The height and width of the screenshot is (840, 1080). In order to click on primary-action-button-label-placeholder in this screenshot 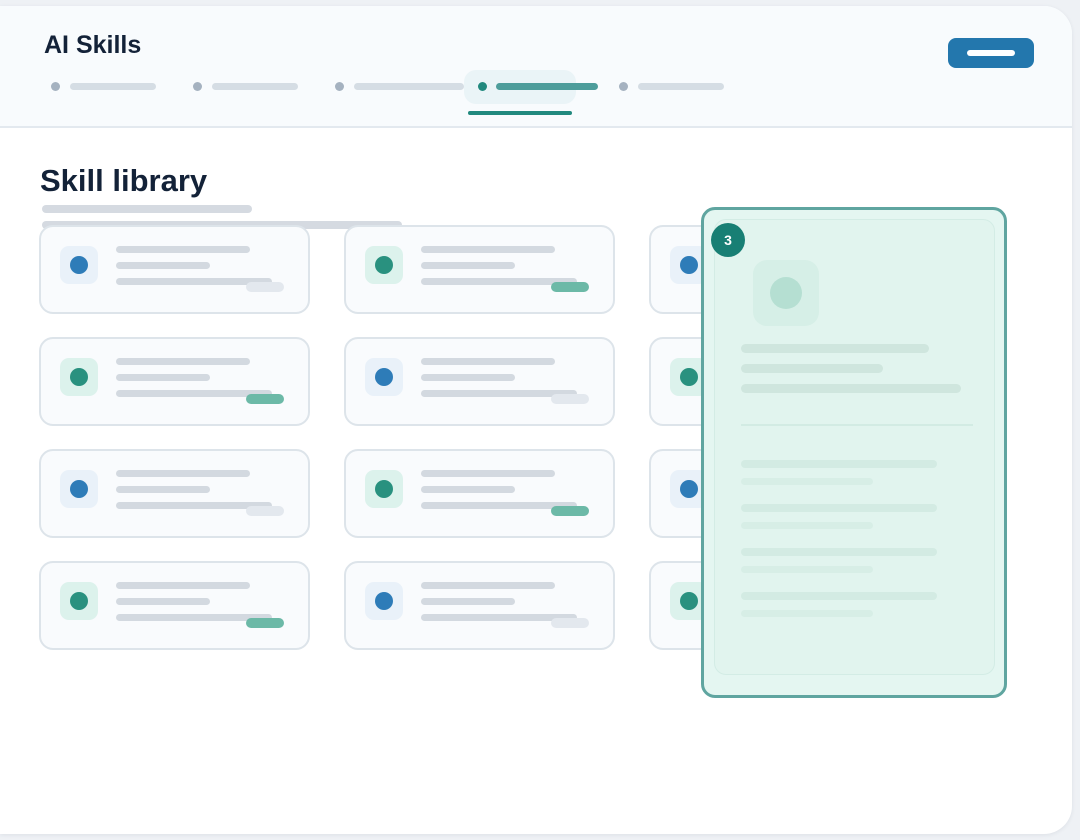, I will do `click(991, 53)`.